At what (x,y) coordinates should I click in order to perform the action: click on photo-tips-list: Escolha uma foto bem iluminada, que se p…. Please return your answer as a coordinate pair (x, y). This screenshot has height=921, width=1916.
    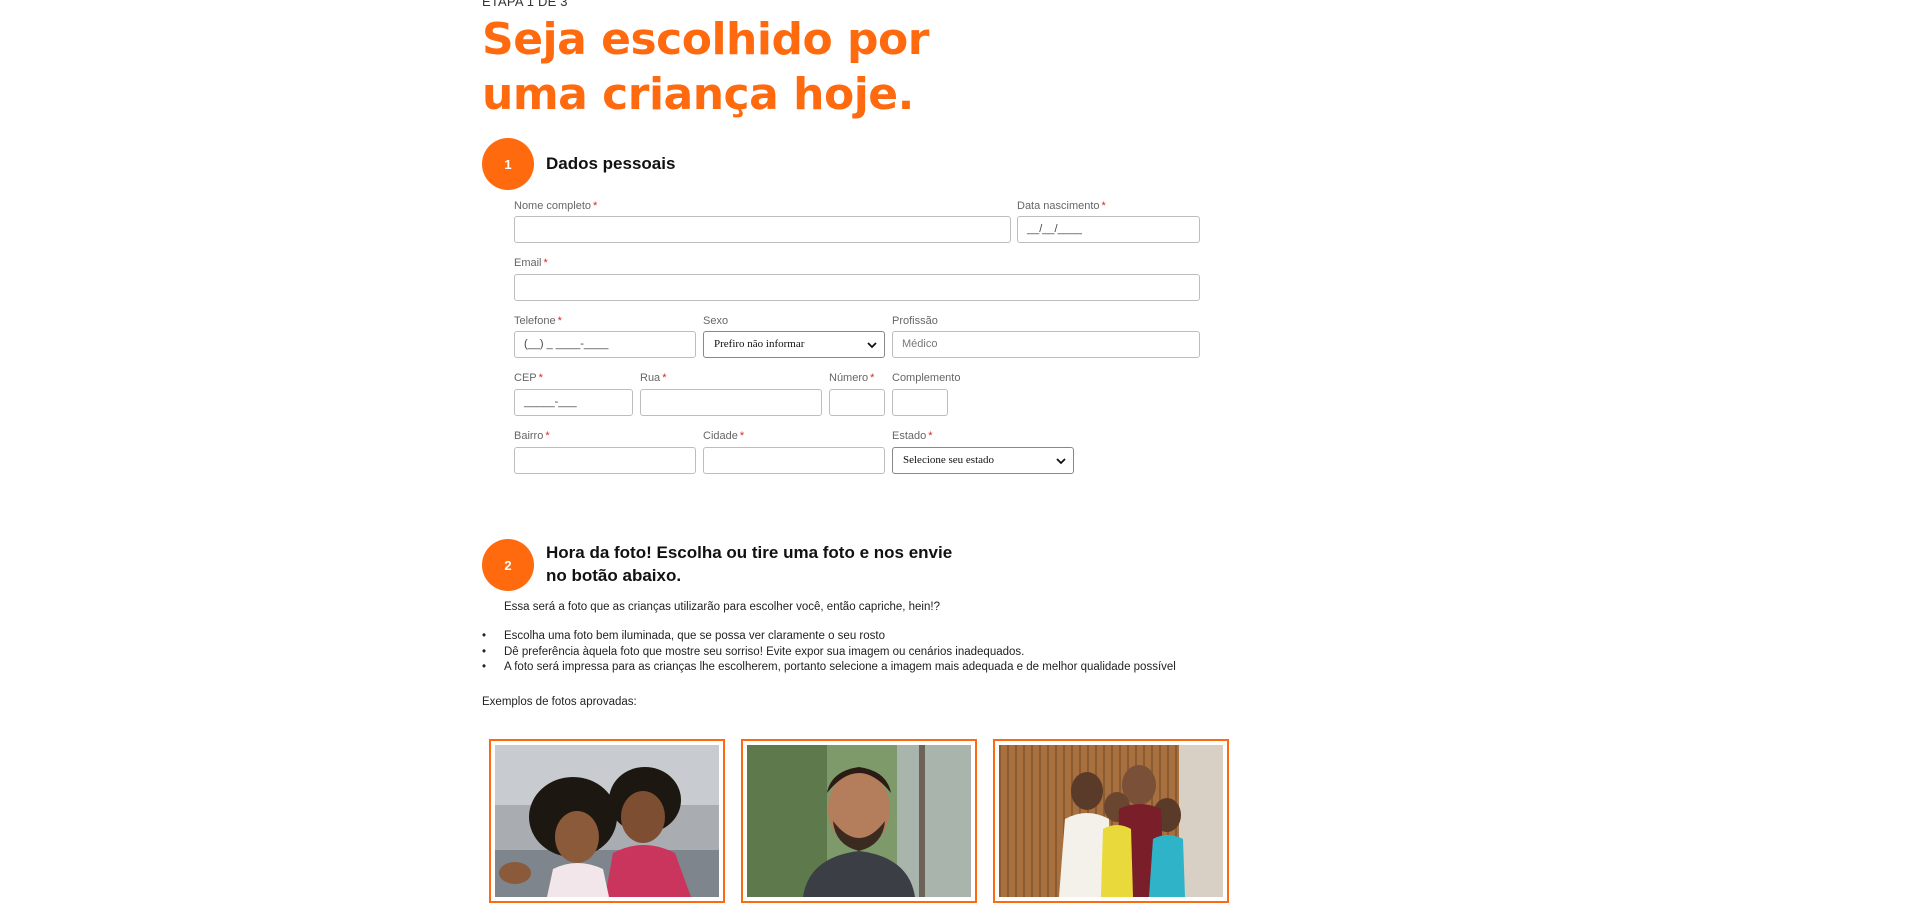
    Looking at the image, I should click on (862, 652).